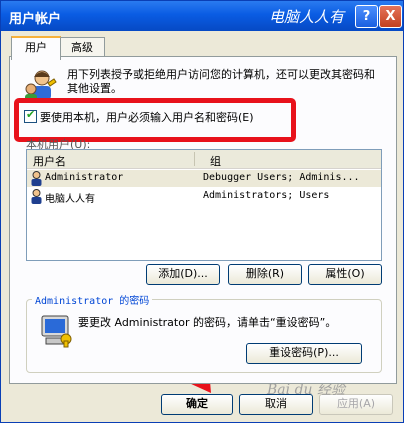  I want to click on title-bar: 用户帐户 电脑人人有 ? X, so click(202, 16).